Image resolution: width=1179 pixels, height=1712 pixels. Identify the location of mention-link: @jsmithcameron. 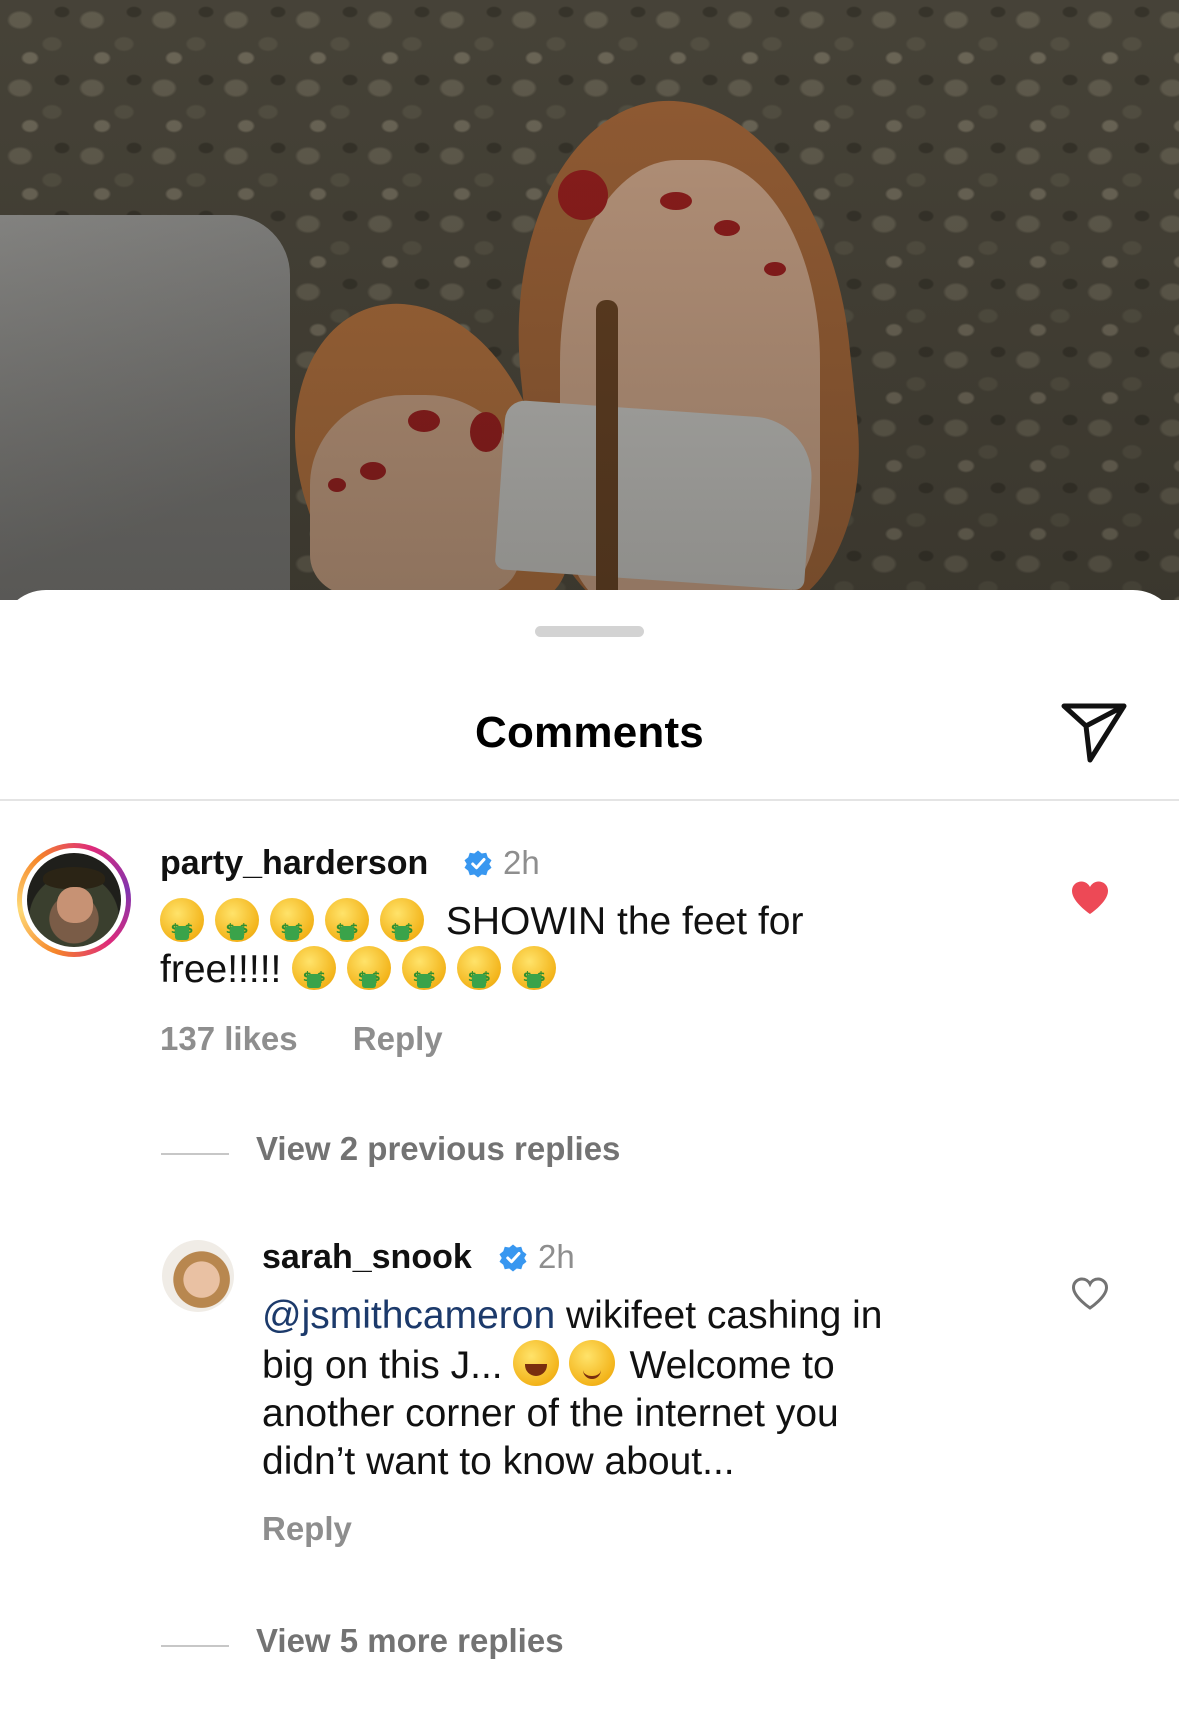
(408, 1315).